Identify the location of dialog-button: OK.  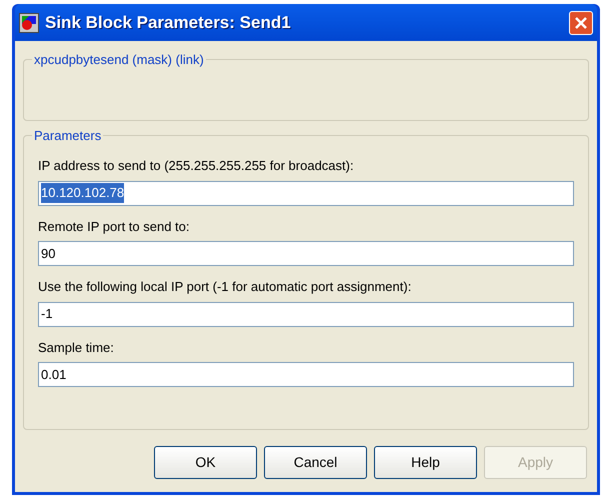
(205, 462).